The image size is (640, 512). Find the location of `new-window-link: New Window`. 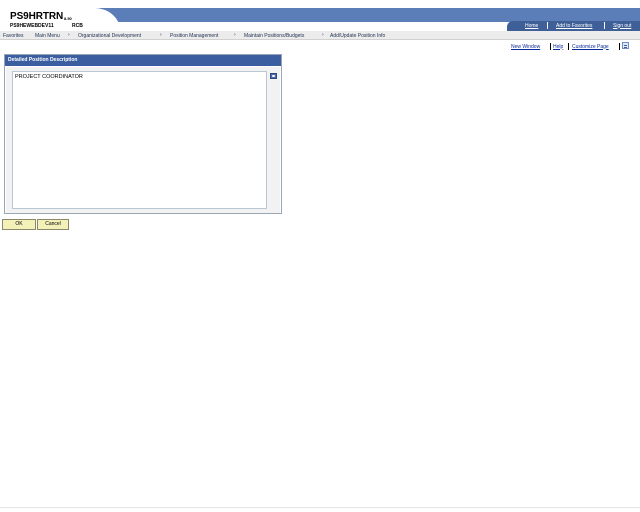

new-window-link: New Window is located at coordinates (525, 47).